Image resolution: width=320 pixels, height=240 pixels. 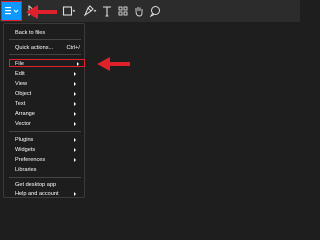 I want to click on menu-item-object: Object, so click(x=44, y=94).